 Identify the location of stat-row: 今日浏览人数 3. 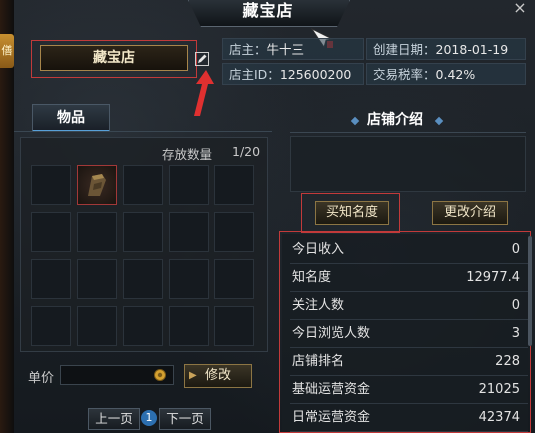
(409, 334).